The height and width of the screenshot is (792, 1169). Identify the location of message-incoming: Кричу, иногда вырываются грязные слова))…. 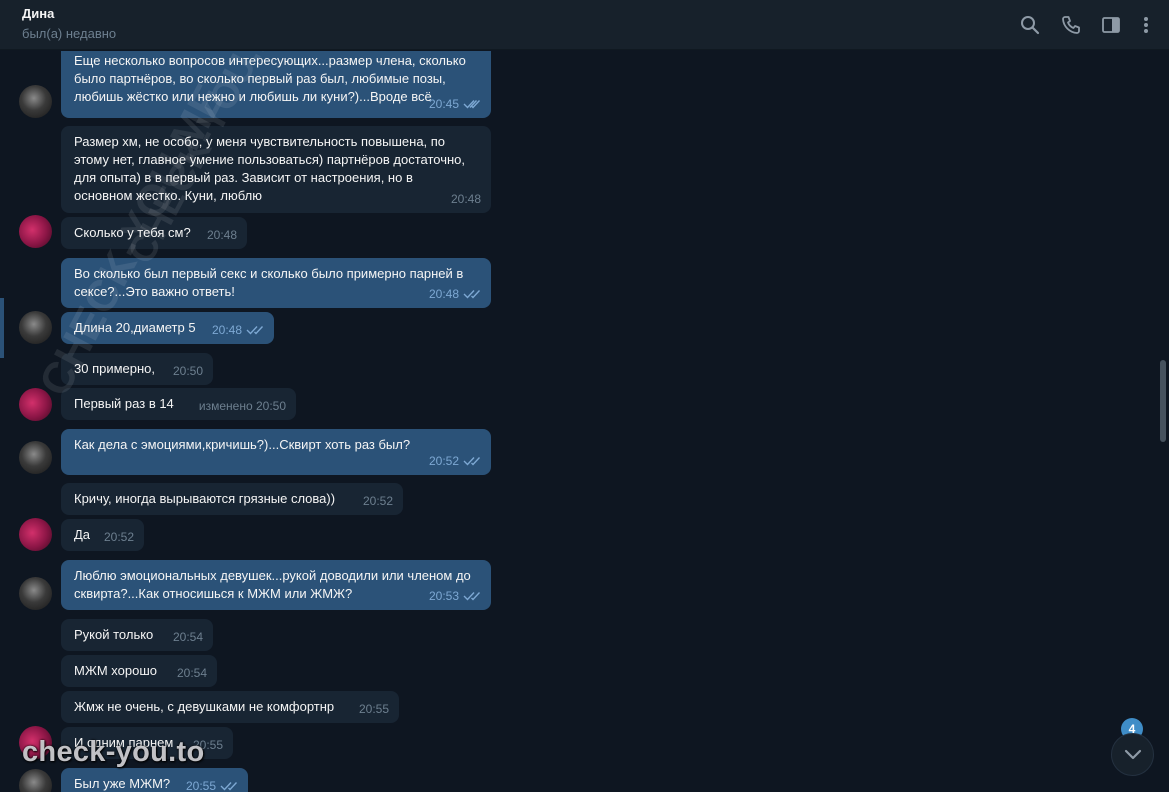
(232, 499).